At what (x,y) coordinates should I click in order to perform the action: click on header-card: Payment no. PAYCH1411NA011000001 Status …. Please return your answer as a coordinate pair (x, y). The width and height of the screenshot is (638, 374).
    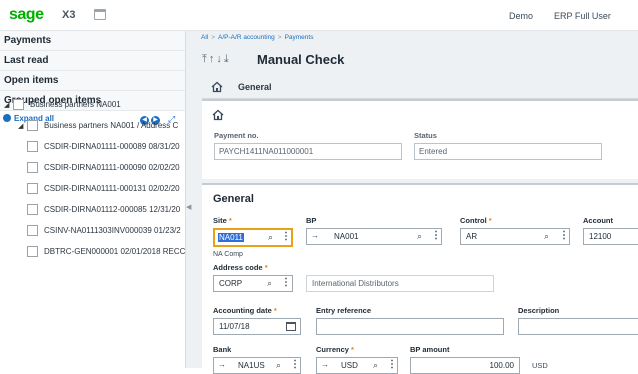
    Looking at the image, I should click on (420, 139).